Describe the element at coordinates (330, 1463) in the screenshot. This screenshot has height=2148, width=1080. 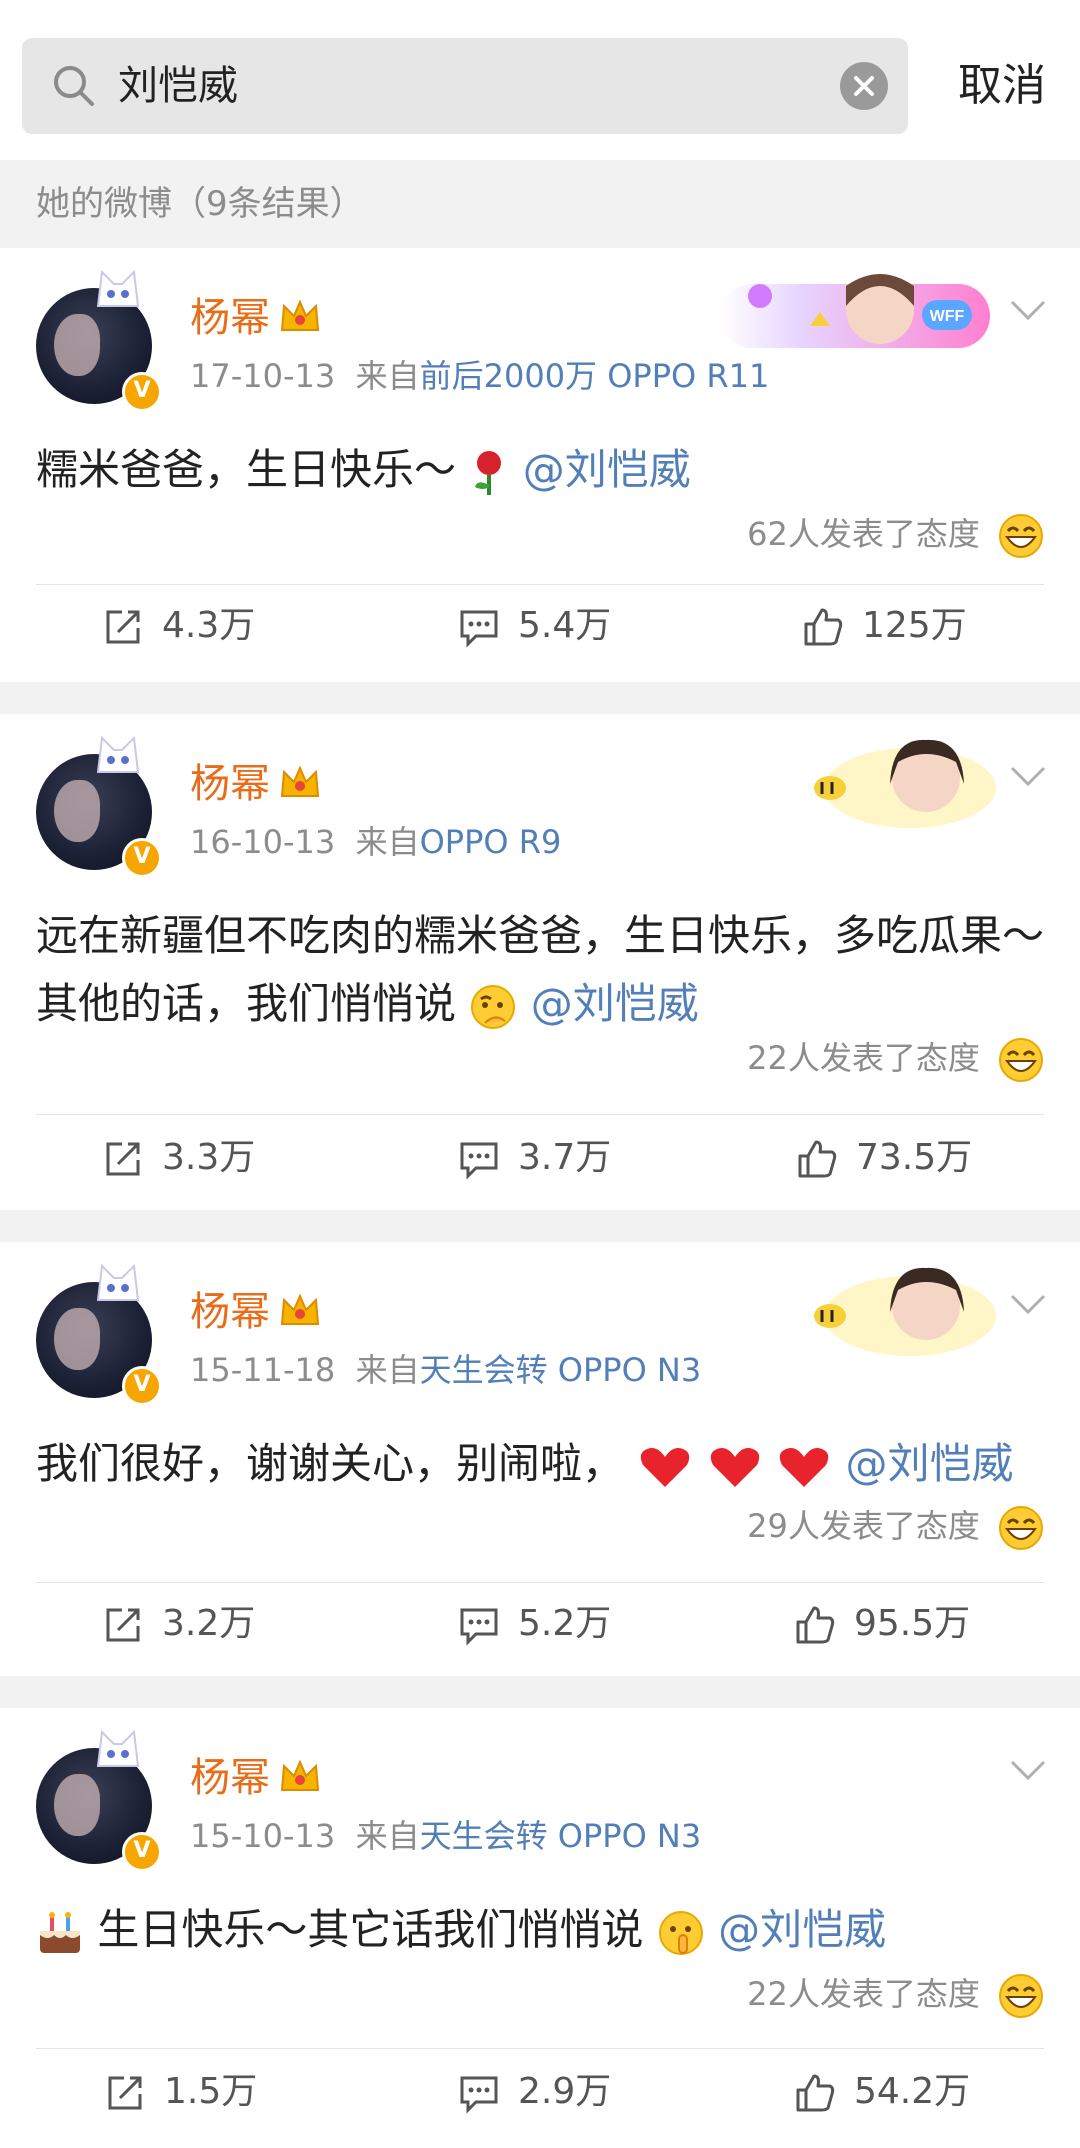
I see `post-text: 我们很好，谢谢关心，别闹啦，` at that location.